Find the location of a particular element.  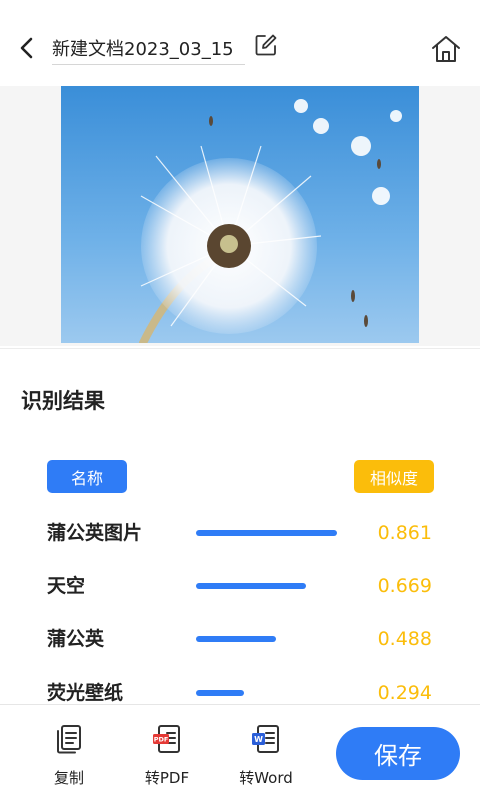

similarity-column-header: 相似度 is located at coordinates (394, 476).